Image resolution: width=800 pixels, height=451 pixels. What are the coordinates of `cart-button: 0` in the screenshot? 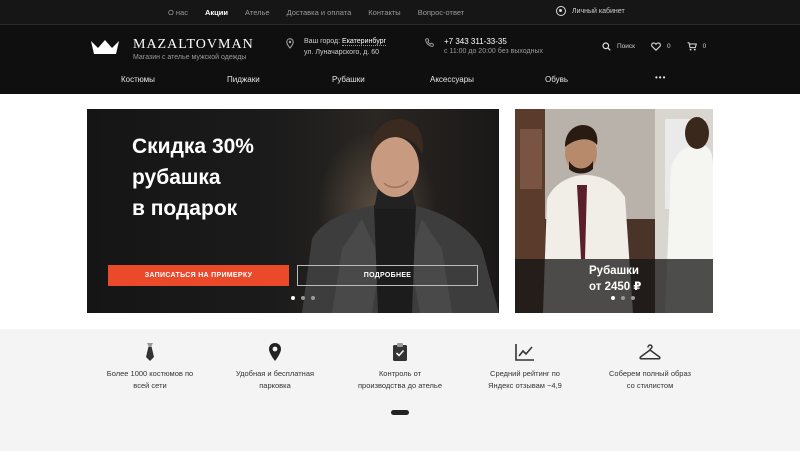 It's located at (697, 46).